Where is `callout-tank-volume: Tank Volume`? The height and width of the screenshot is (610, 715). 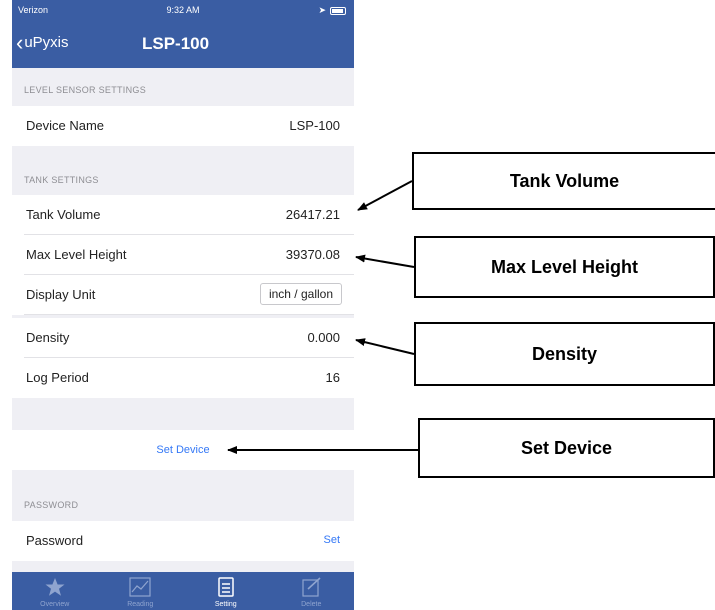
callout-tank-volume: Tank Volume is located at coordinates (563, 181).